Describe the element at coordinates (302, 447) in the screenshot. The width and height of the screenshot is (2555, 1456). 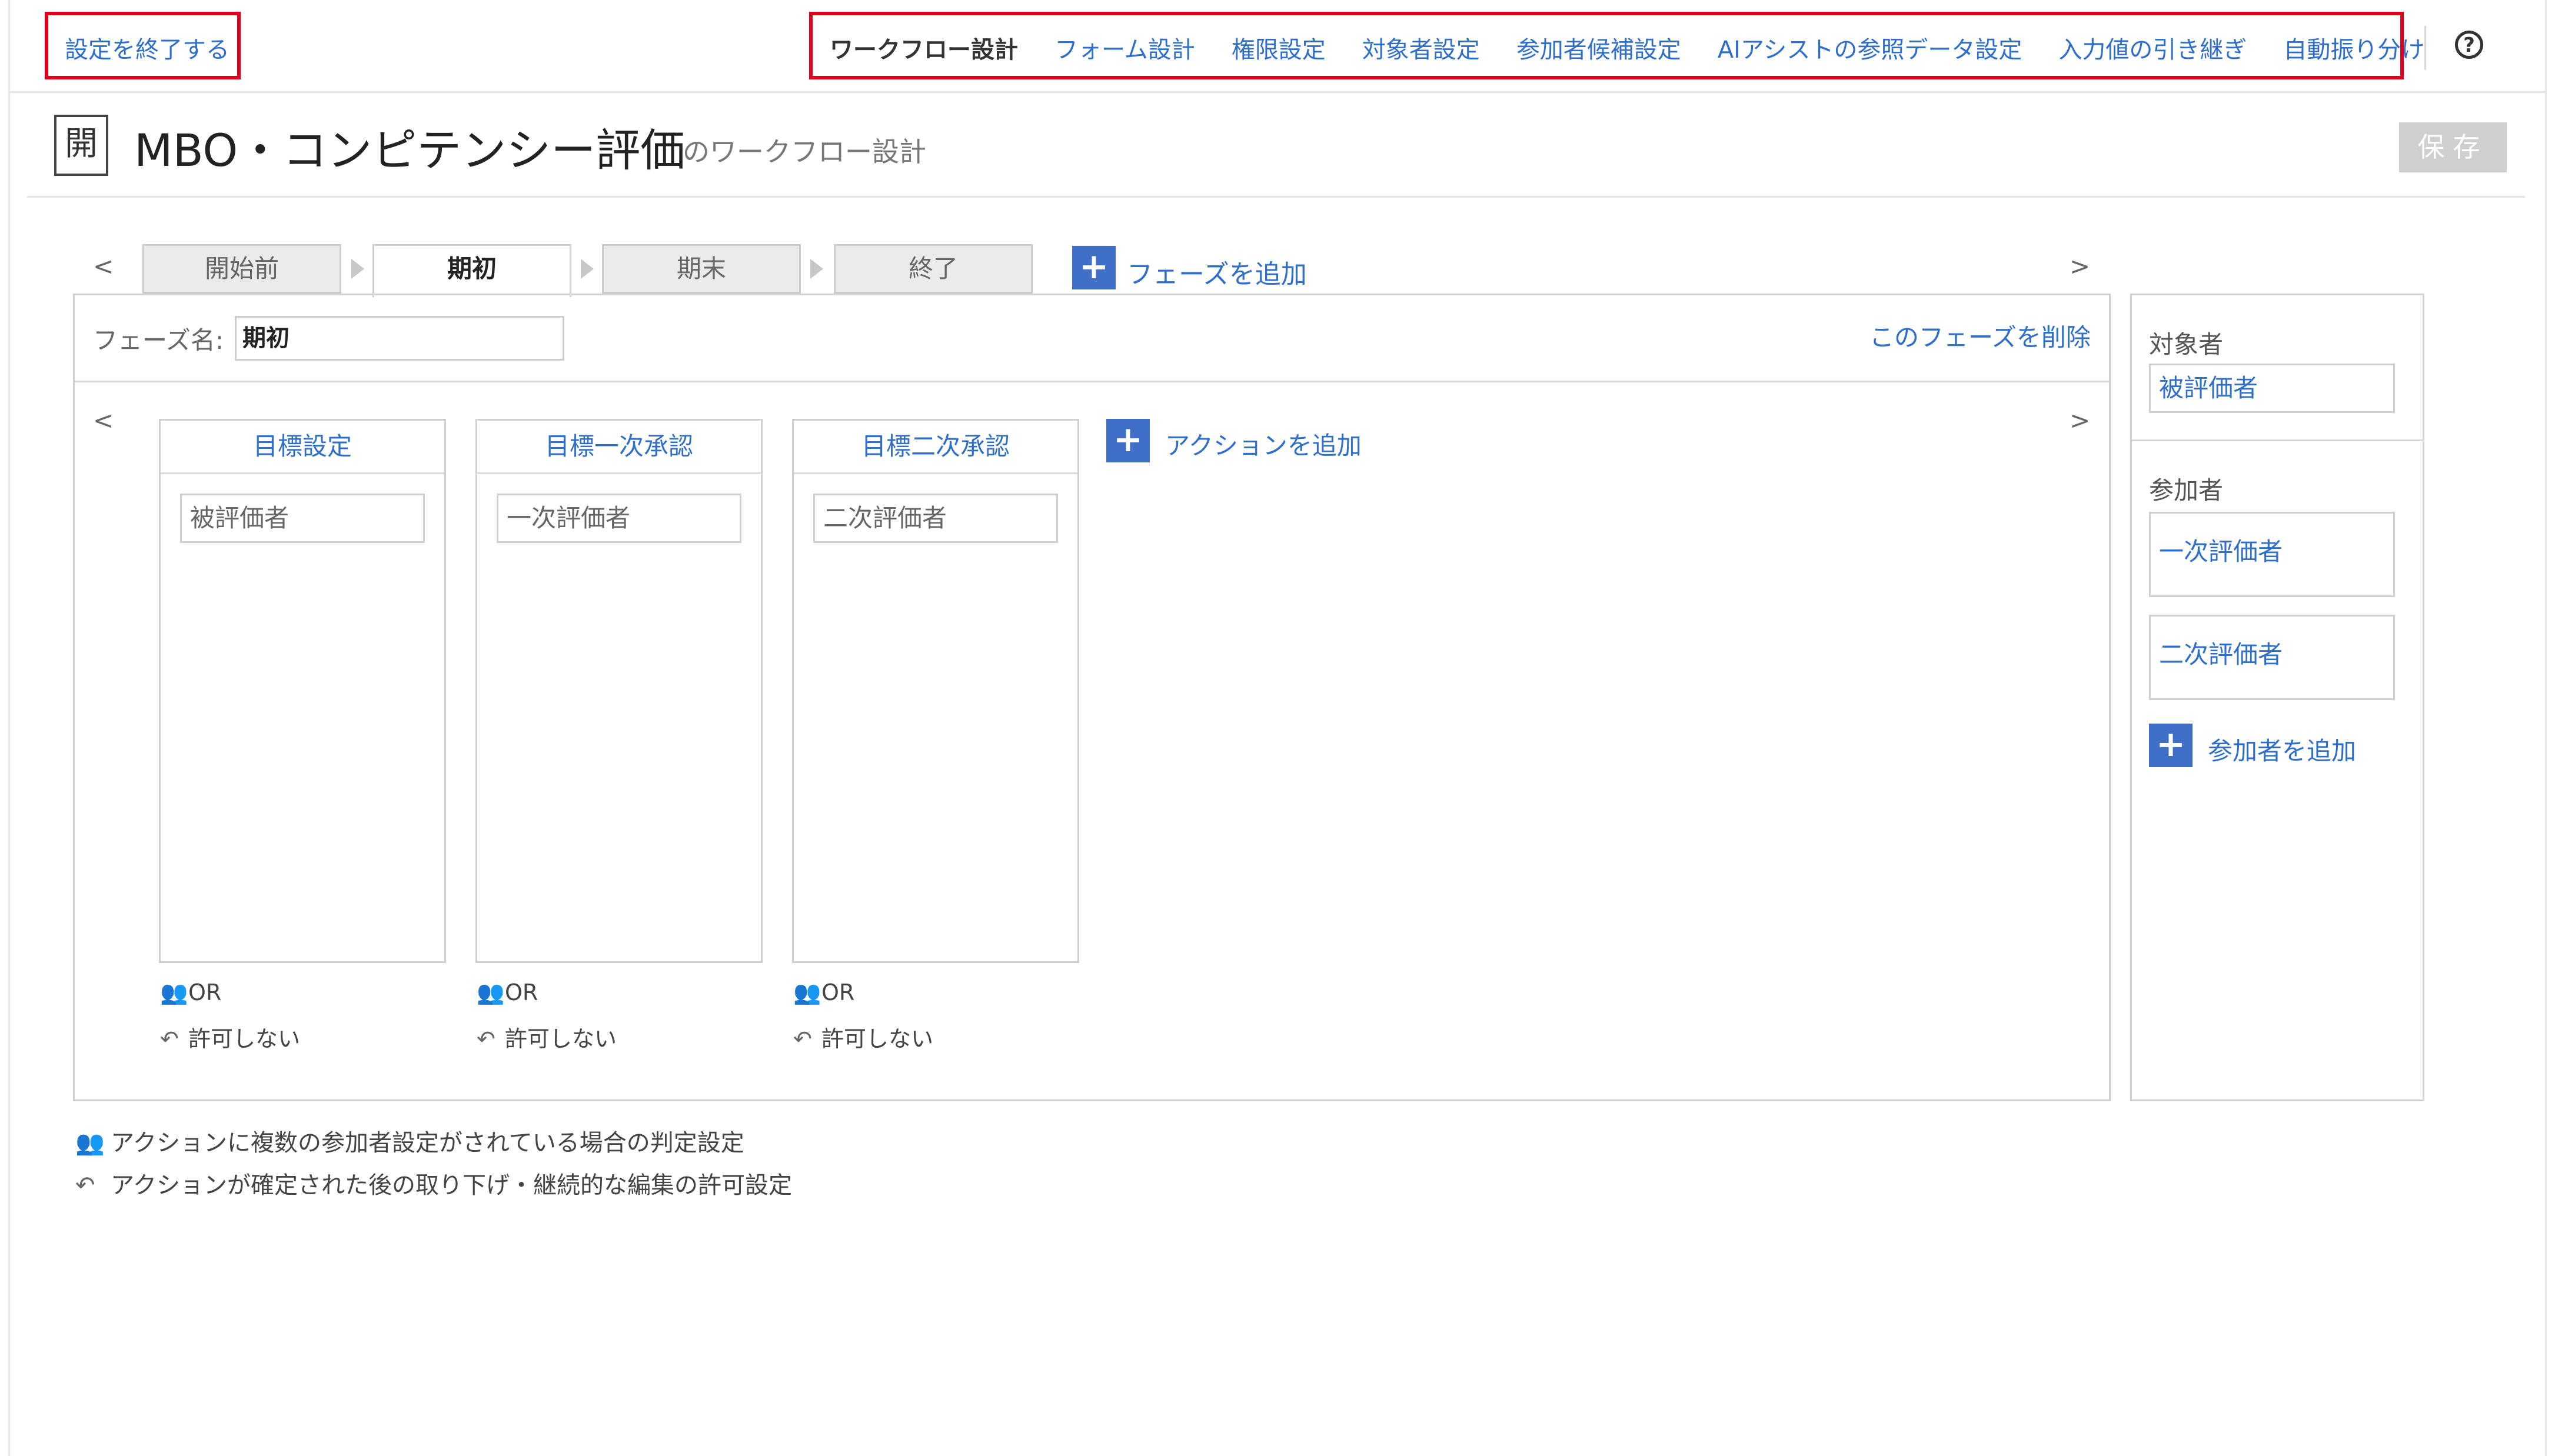
I see `action-title-goal-setting: 目標設定` at that location.